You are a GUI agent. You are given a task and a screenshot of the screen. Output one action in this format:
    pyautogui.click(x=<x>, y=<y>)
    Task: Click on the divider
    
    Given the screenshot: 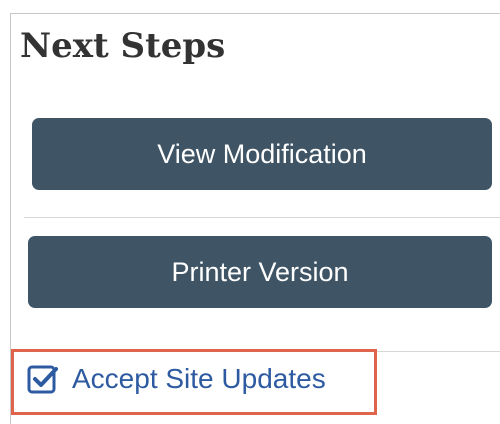 What is the action you would take?
    pyautogui.click(x=262, y=217)
    